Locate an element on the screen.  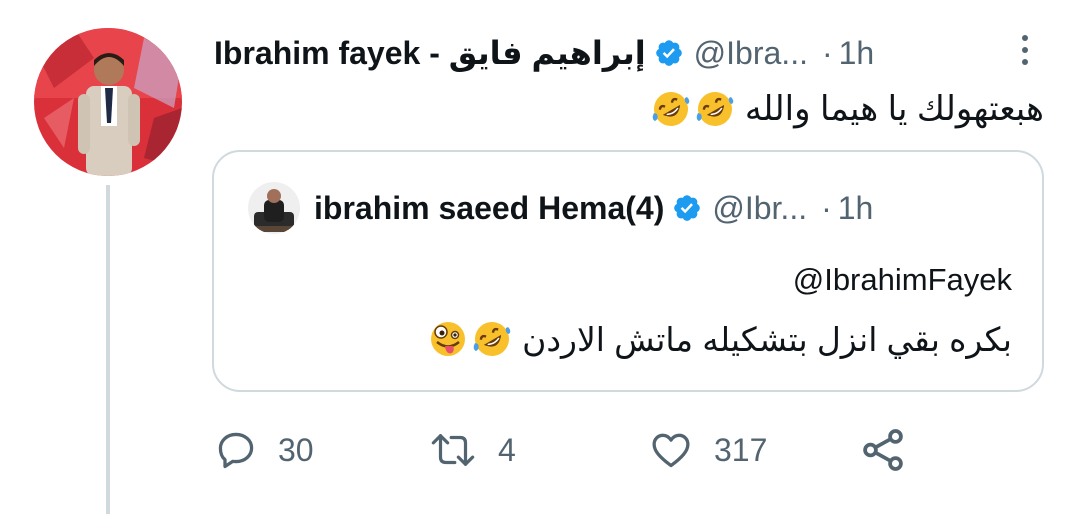
share-icon is located at coordinates (883, 450).